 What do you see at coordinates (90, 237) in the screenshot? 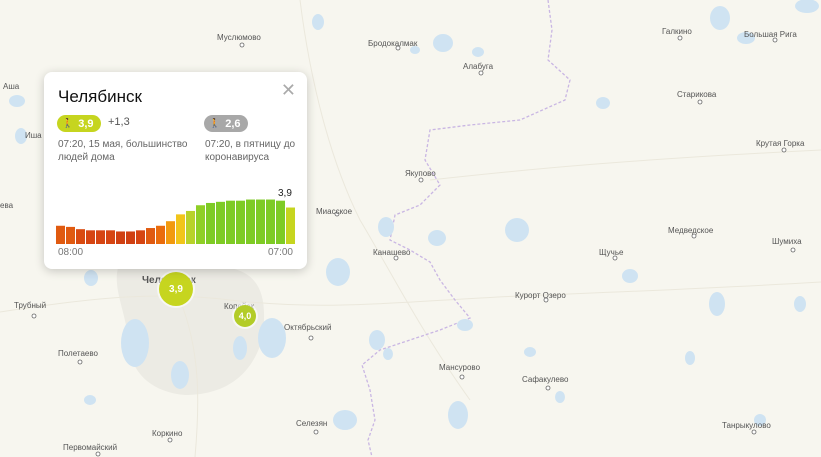
I see `chart-bar-11:00` at bounding box center [90, 237].